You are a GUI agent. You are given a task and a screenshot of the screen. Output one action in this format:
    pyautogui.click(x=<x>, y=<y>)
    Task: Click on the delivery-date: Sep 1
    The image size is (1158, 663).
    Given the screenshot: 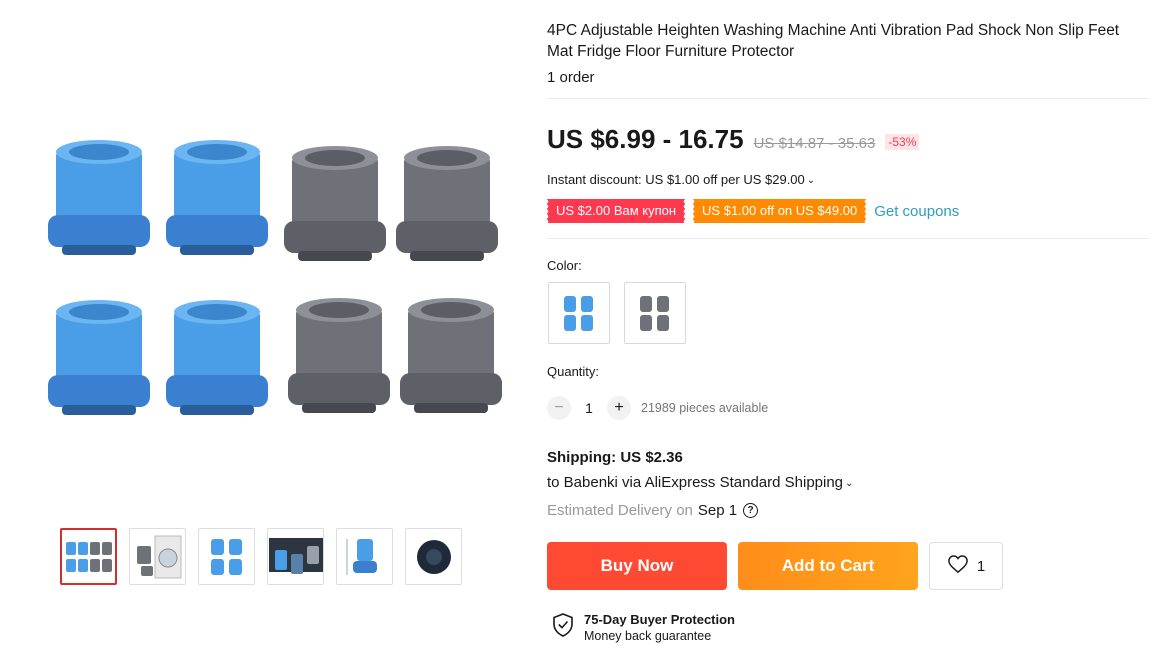 What is the action you would take?
    pyautogui.click(x=717, y=510)
    